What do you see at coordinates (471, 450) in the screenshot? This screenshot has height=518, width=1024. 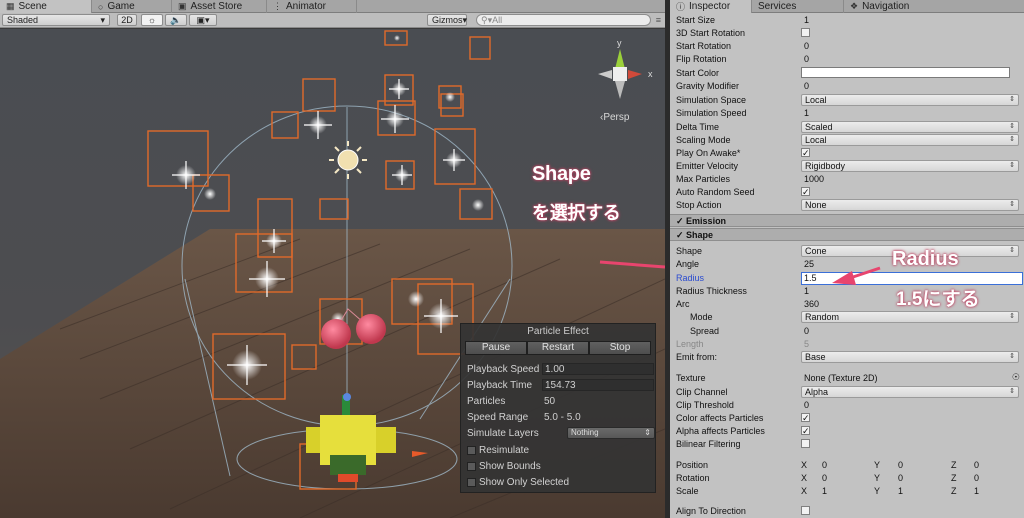 I see `resimulate-checkbox` at bounding box center [471, 450].